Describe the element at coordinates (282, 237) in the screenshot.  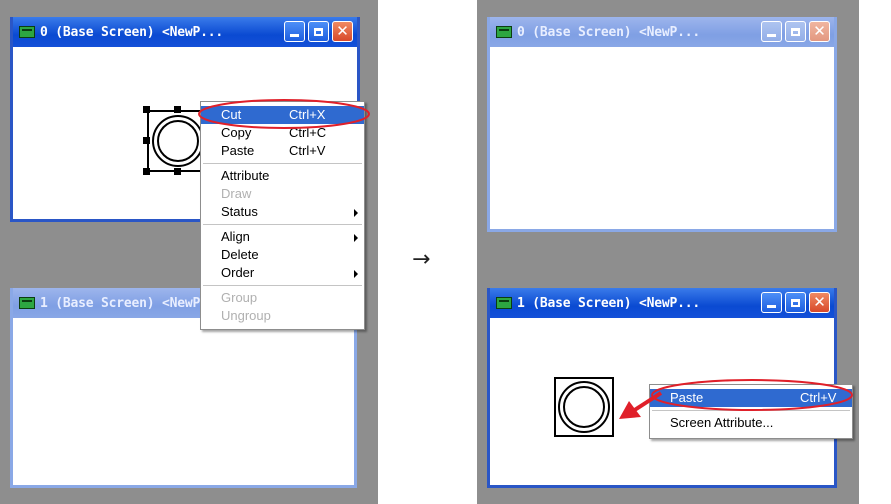
I see `menu-item-align: Align` at that location.